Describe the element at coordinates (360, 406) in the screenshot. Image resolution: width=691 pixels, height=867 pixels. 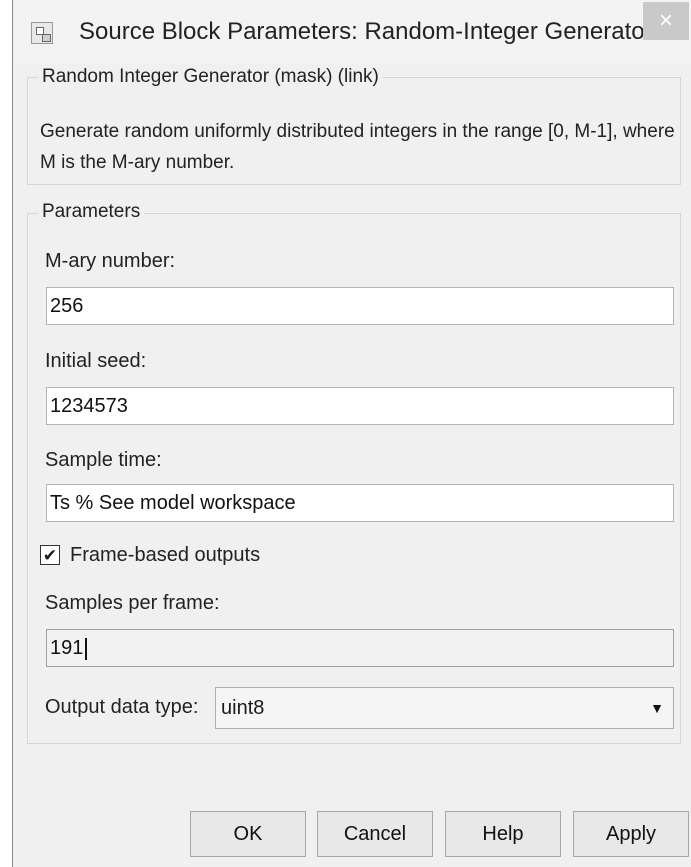
I see `initial-seed-field: 1234573` at that location.